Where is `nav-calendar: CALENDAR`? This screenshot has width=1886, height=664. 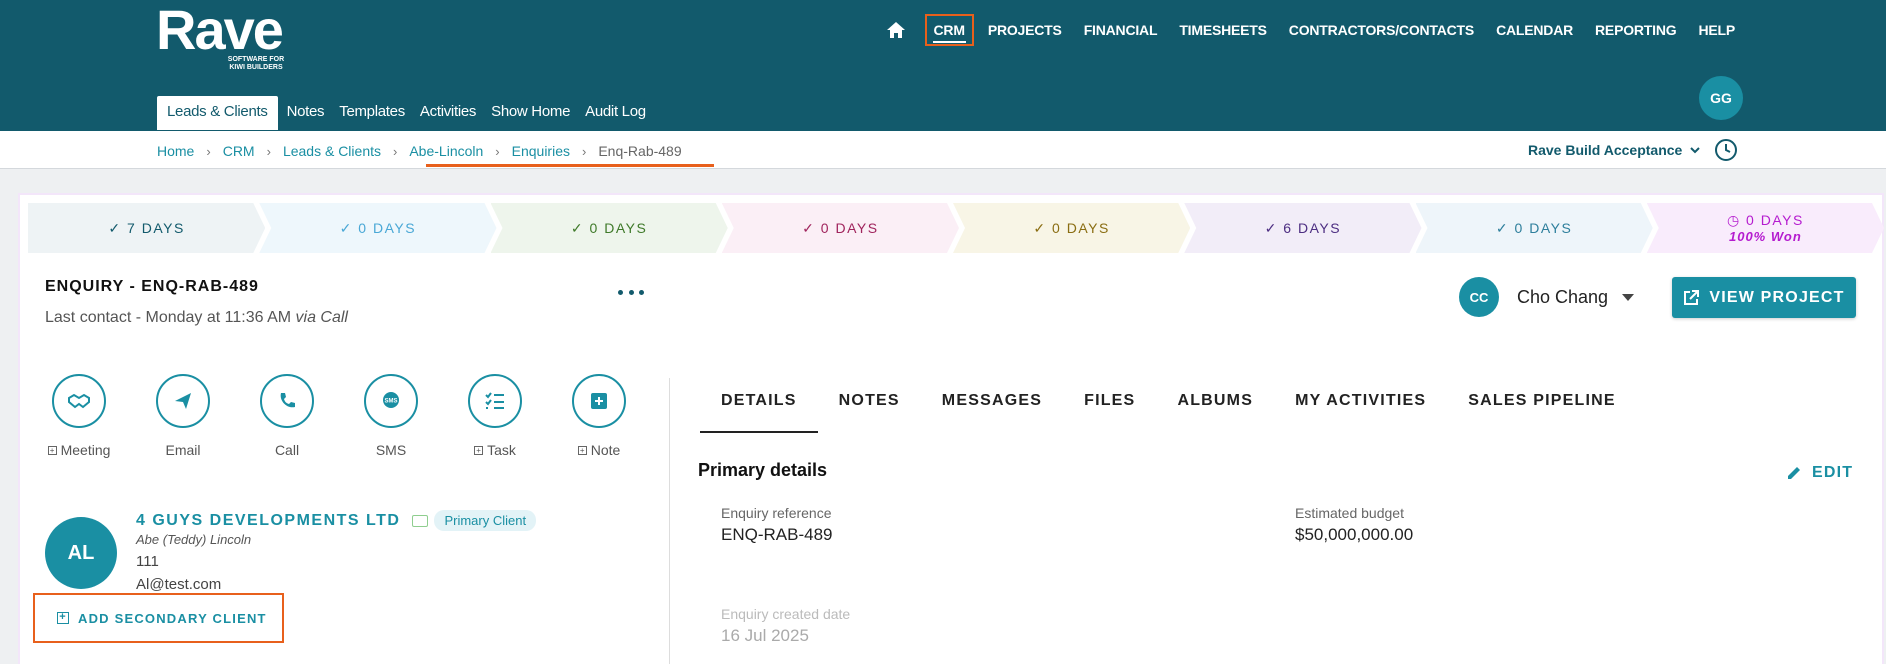 nav-calendar: CALENDAR is located at coordinates (1534, 30).